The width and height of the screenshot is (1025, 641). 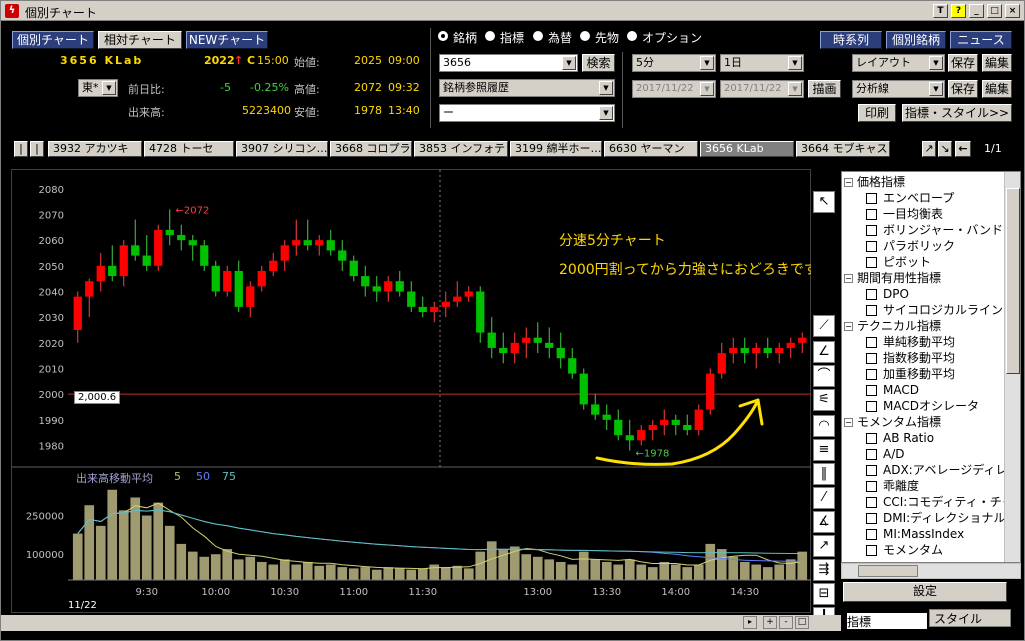 What do you see at coordinates (508, 63) in the screenshot?
I see `stock-code-input: 3656 ▼` at bounding box center [508, 63].